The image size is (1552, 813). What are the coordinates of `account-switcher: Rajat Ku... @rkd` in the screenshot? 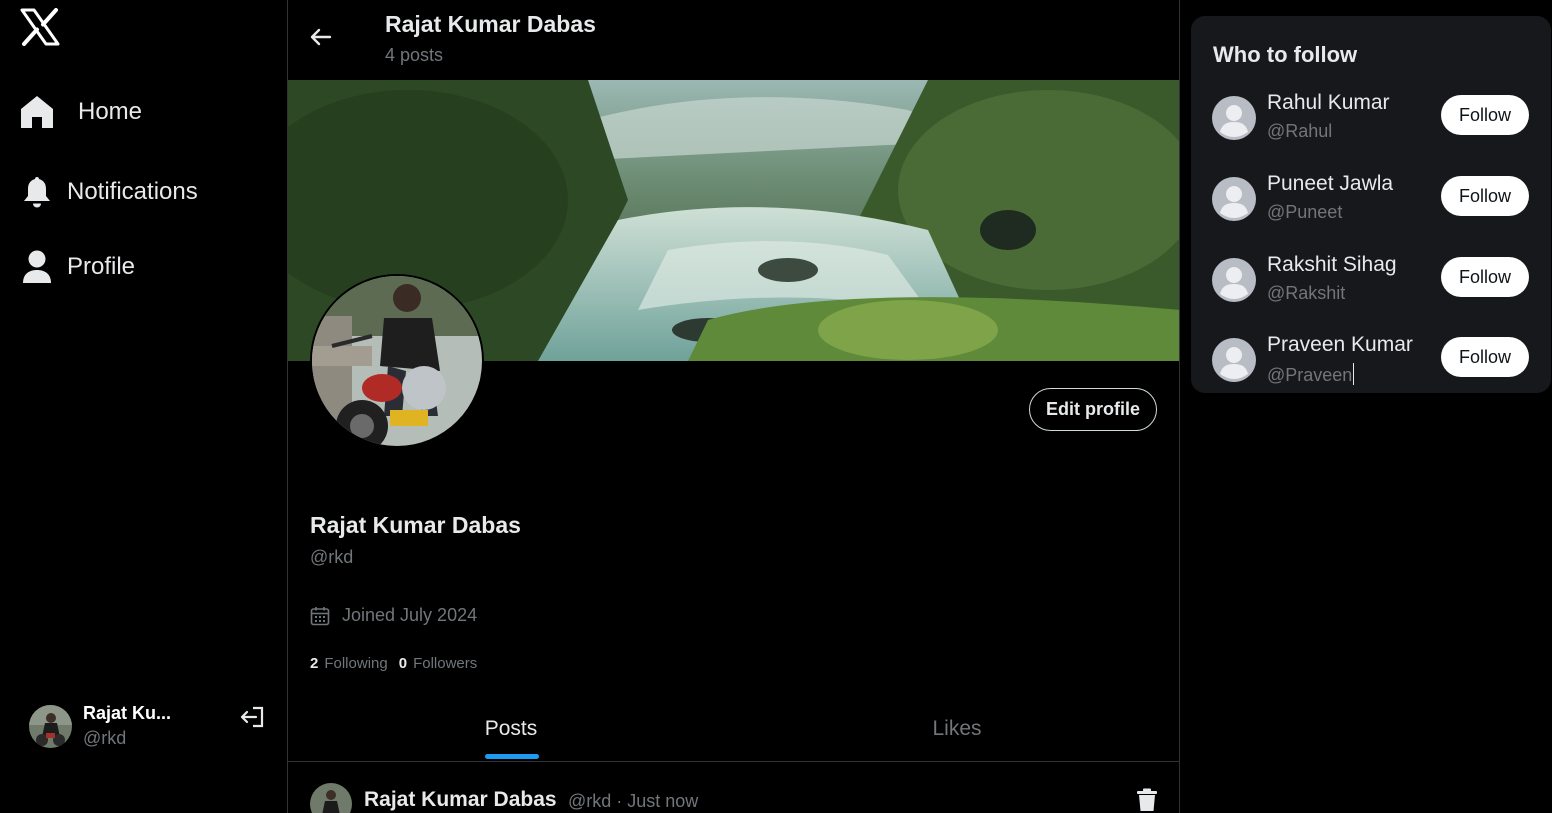 It's located at (149, 726).